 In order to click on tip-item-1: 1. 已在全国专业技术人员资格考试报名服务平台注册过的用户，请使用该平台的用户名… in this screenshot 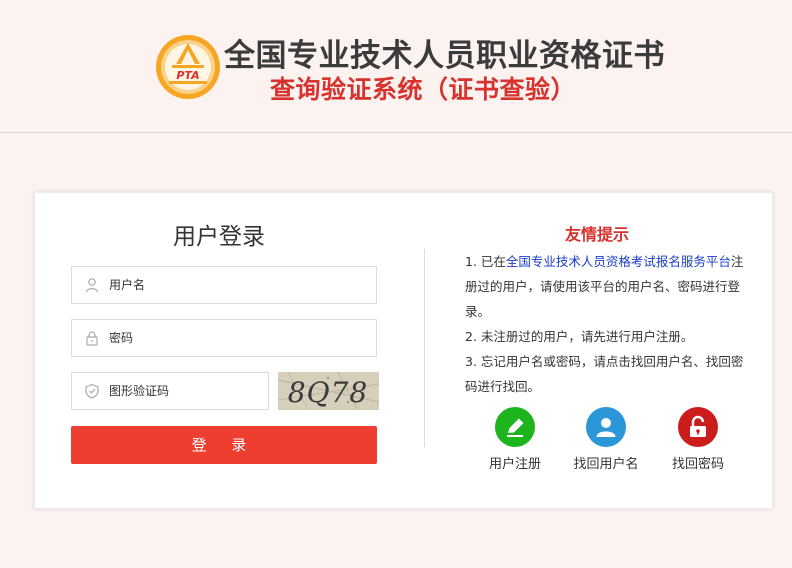, I will do `click(604, 286)`.